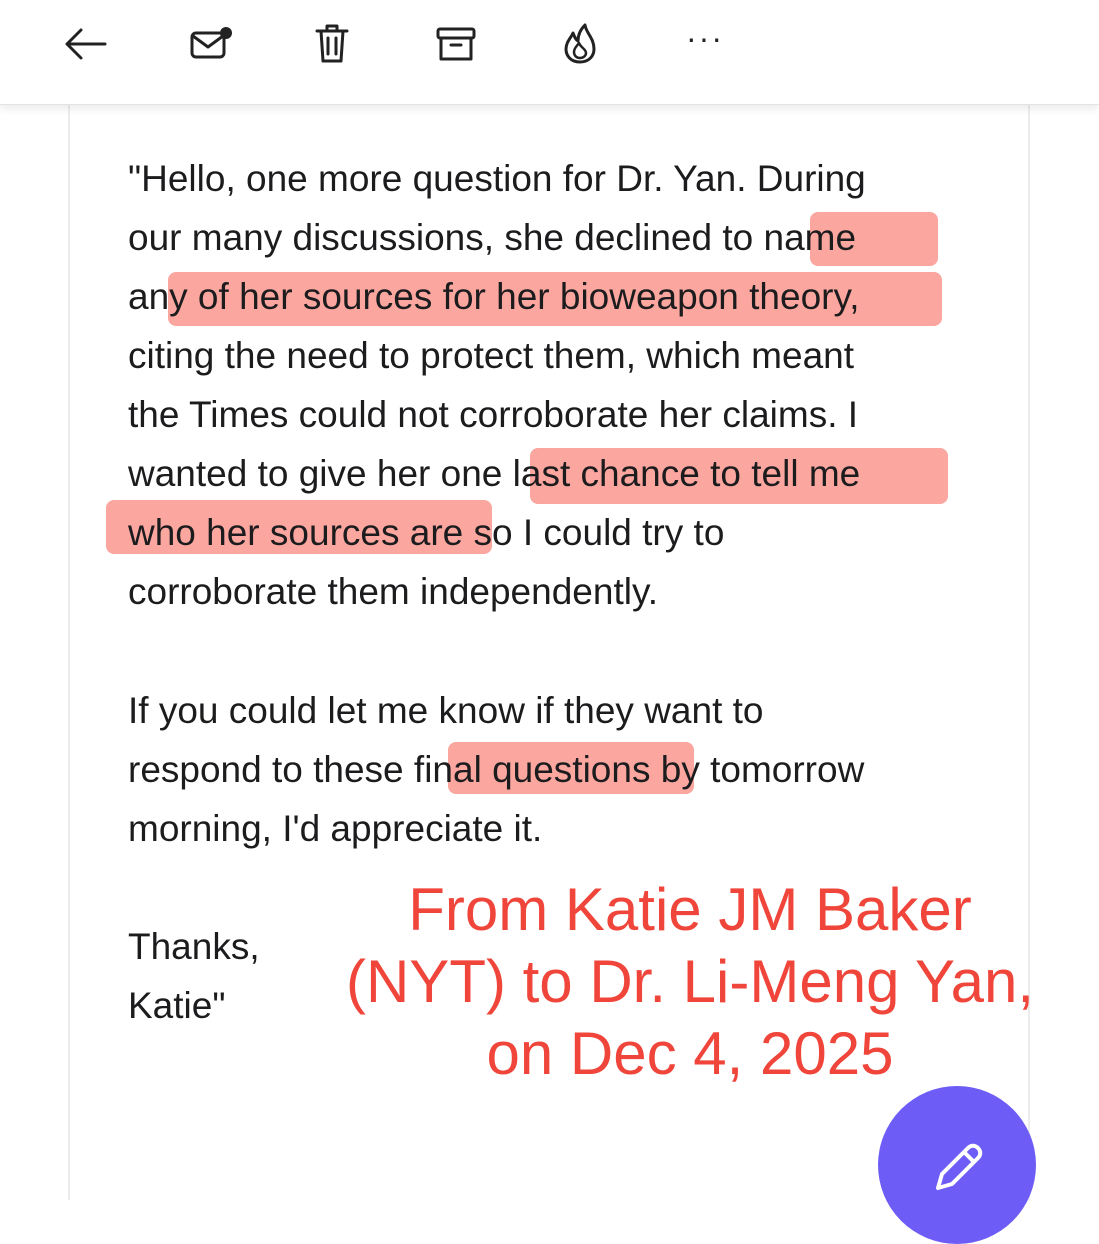  Describe the element at coordinates (177, 1005) in the screenshot. I see `signature: Katie"` at that location.